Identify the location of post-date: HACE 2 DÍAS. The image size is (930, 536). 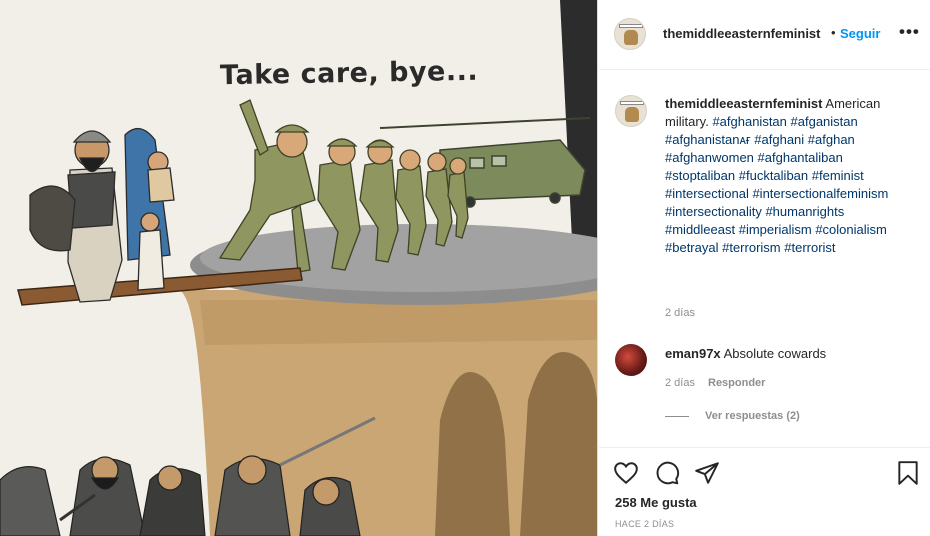
(644, 524).